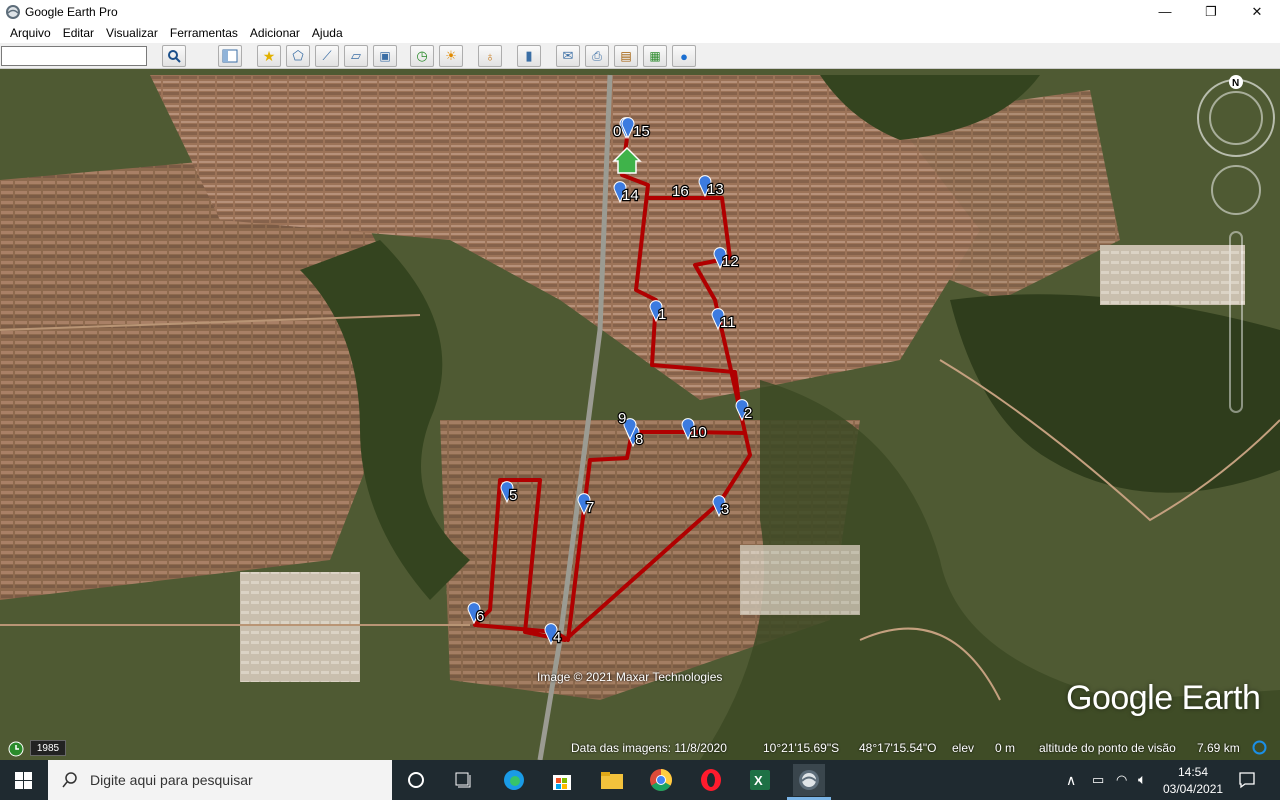  I want to click on taskbar-search-box: Digite aqui para pesquisar, so click(220, 780).